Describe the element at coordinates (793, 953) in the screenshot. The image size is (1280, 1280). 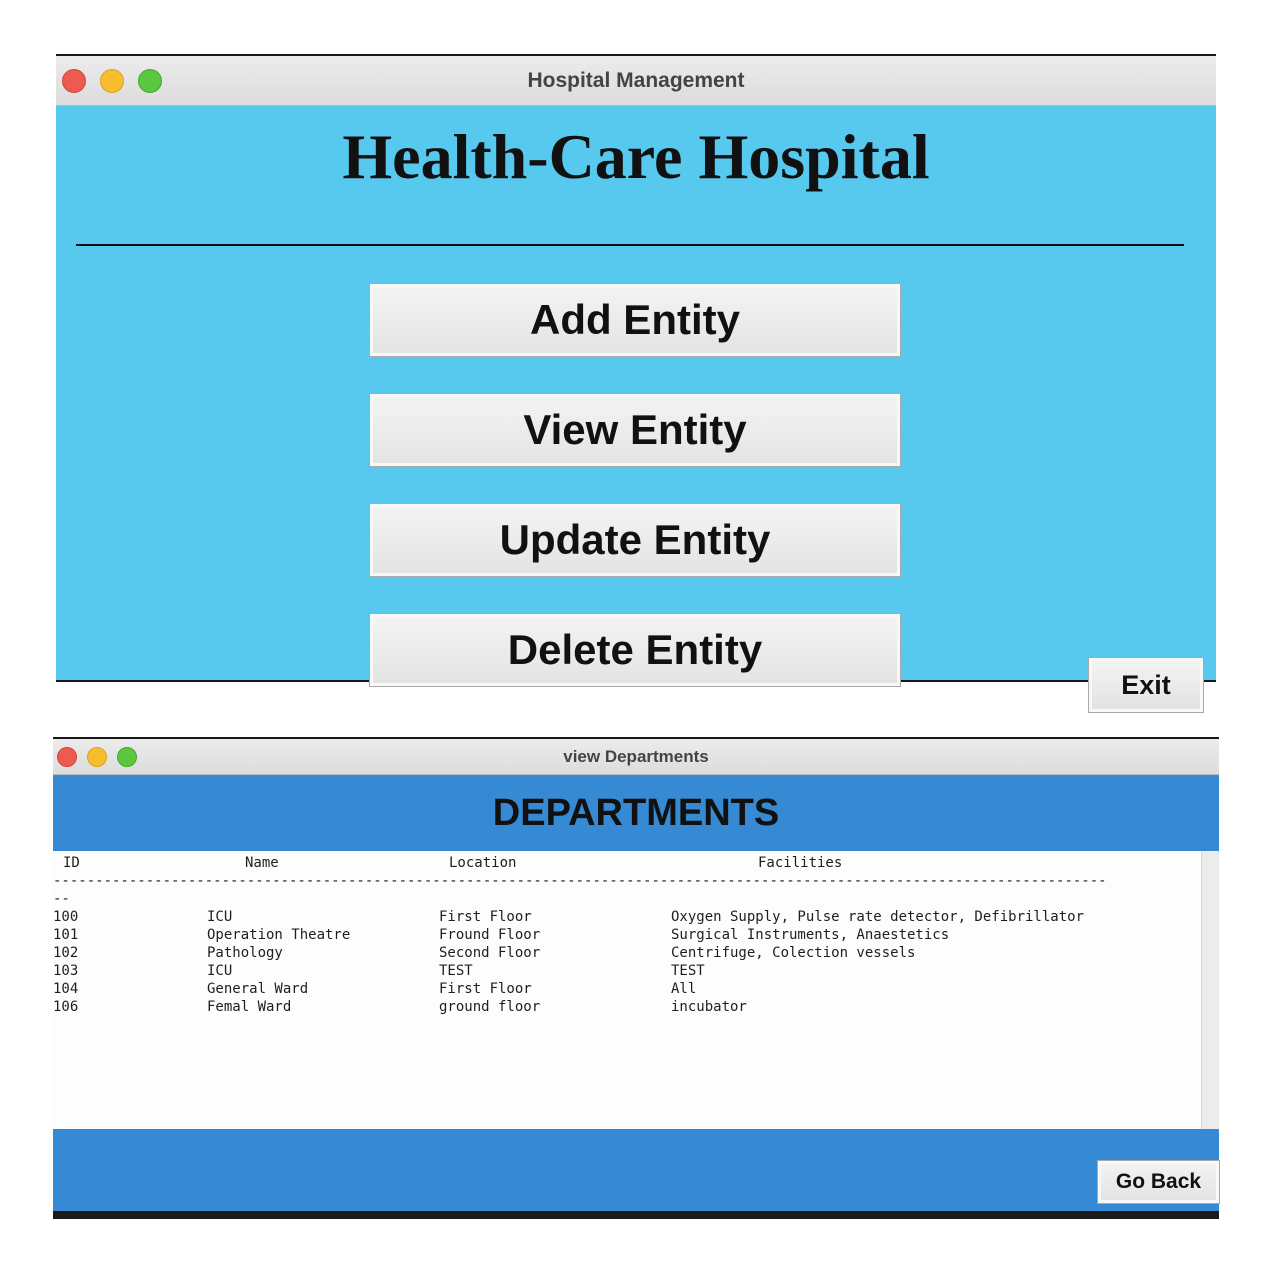
I see `cell-facilities: Centrifuge, Colection vessels` at that location.